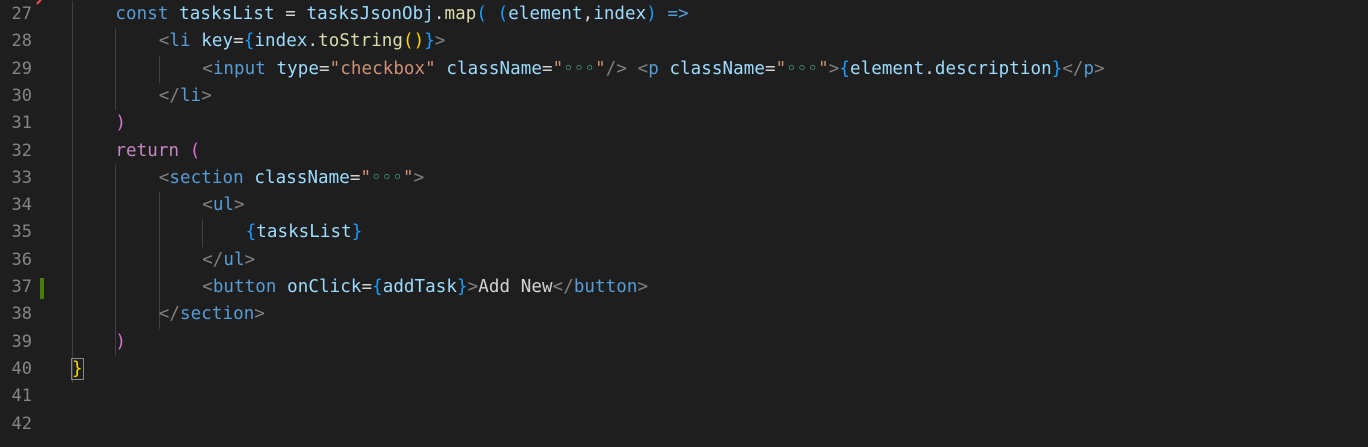 Image resolution: width=1368 pixels, height=447 pixels. I want to click on code-token: className, so click(302, 177).